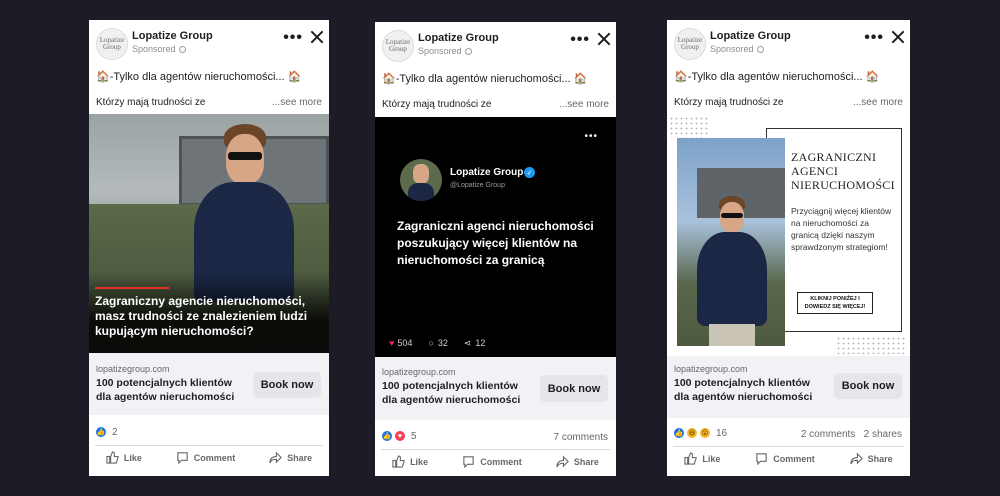 This screenshot has width=1000, height=496. Describe the element at coordinates (431, 343) in the screenshot. I see `reply-icon: ○` at that location.